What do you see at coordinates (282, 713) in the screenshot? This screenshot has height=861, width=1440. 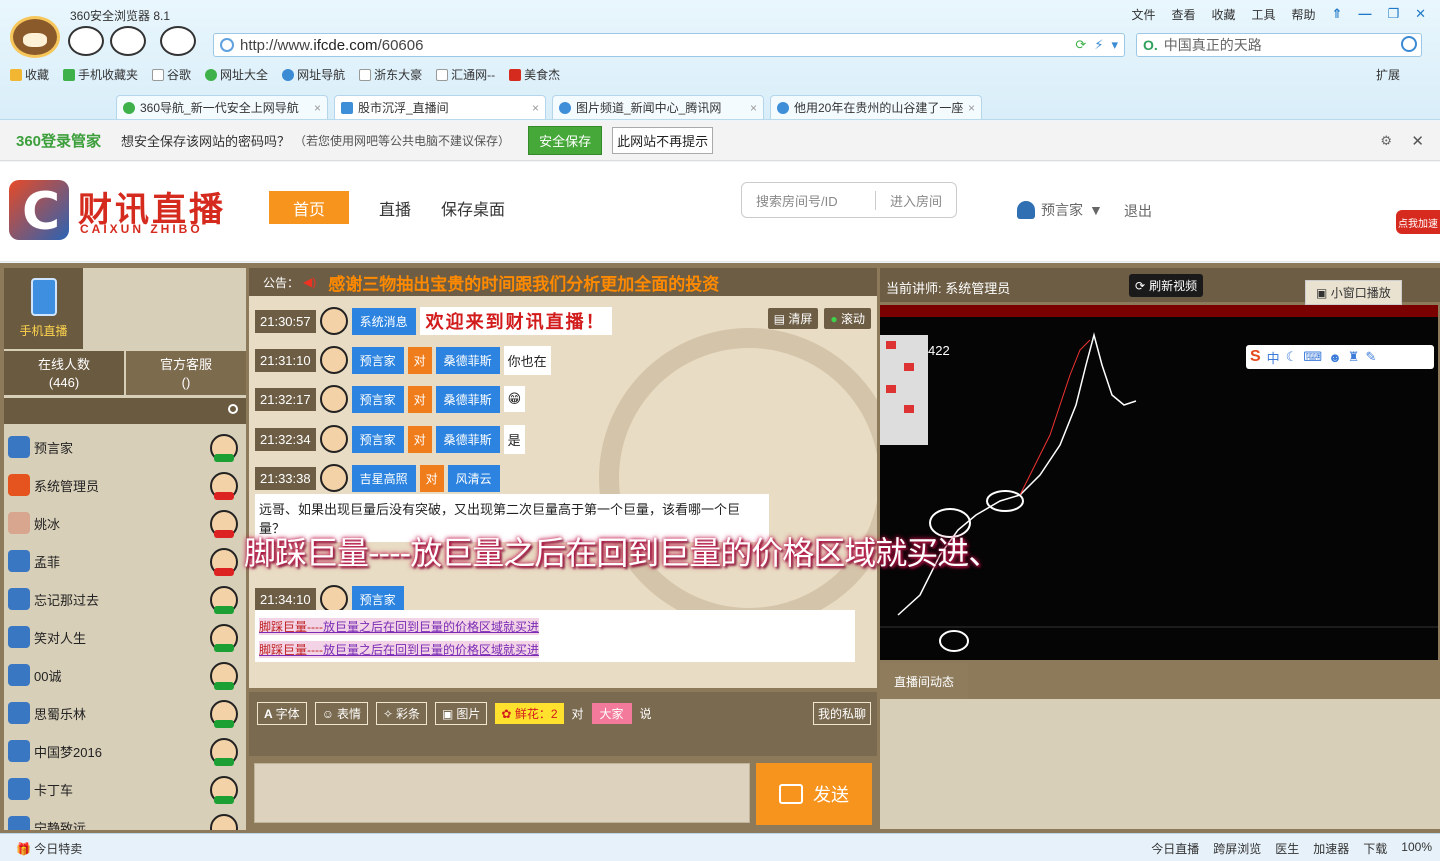 I see `font-button: A 字体` at bounding box center [282, 713].